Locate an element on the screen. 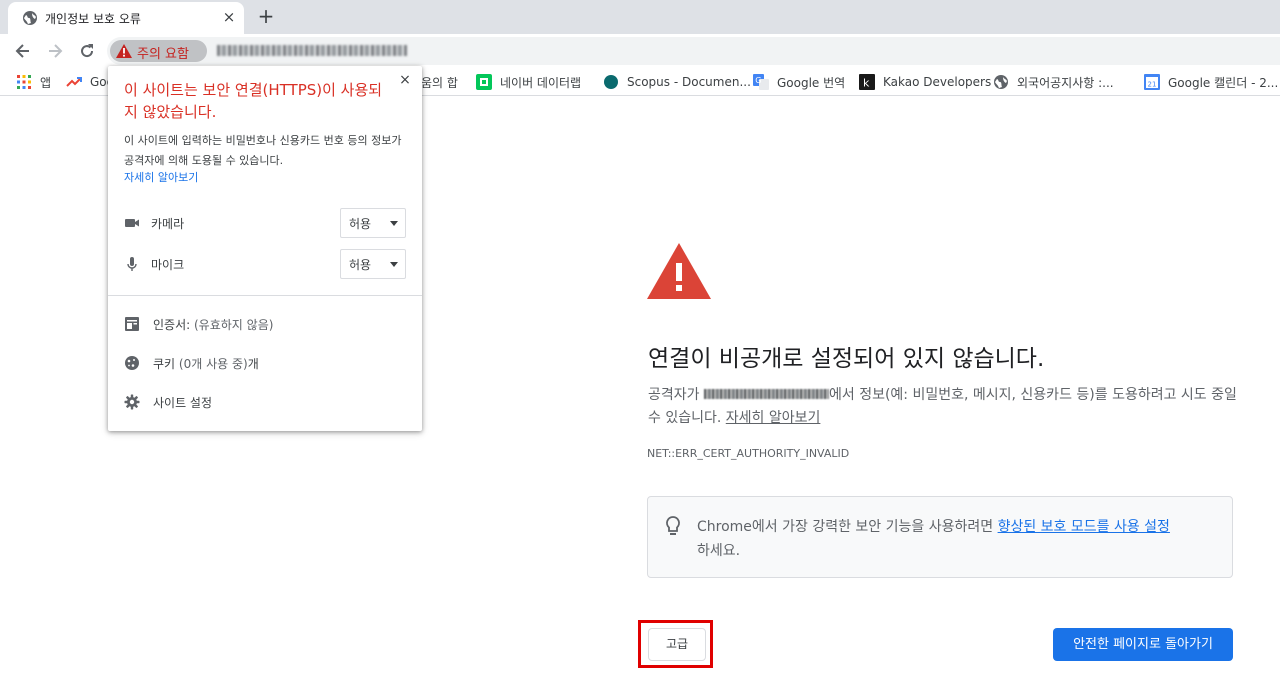 This screenshot has width=1280, height=686. bookmark-label: 앱 is located at coordinates (46, 82).